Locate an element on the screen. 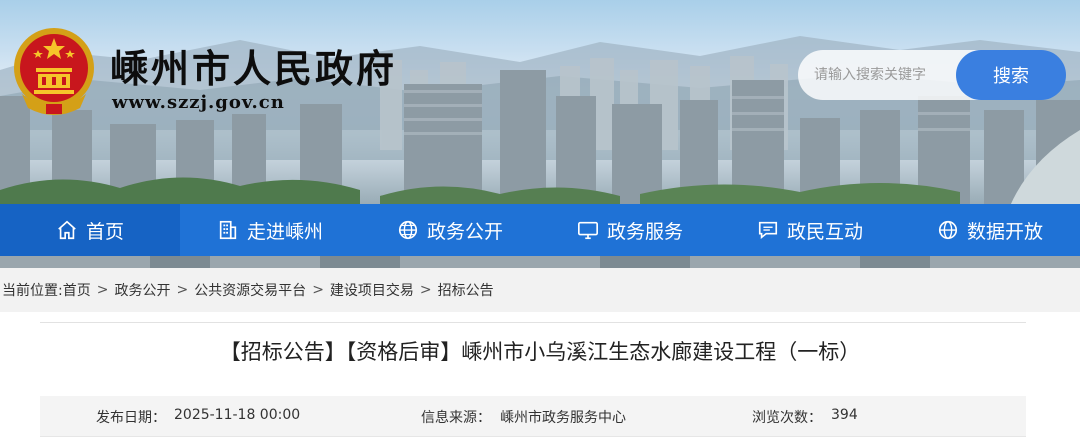 The image size is (1080, 448). nav-item-gov-affairs: 政务公开 is located at coordinates (450, 230).